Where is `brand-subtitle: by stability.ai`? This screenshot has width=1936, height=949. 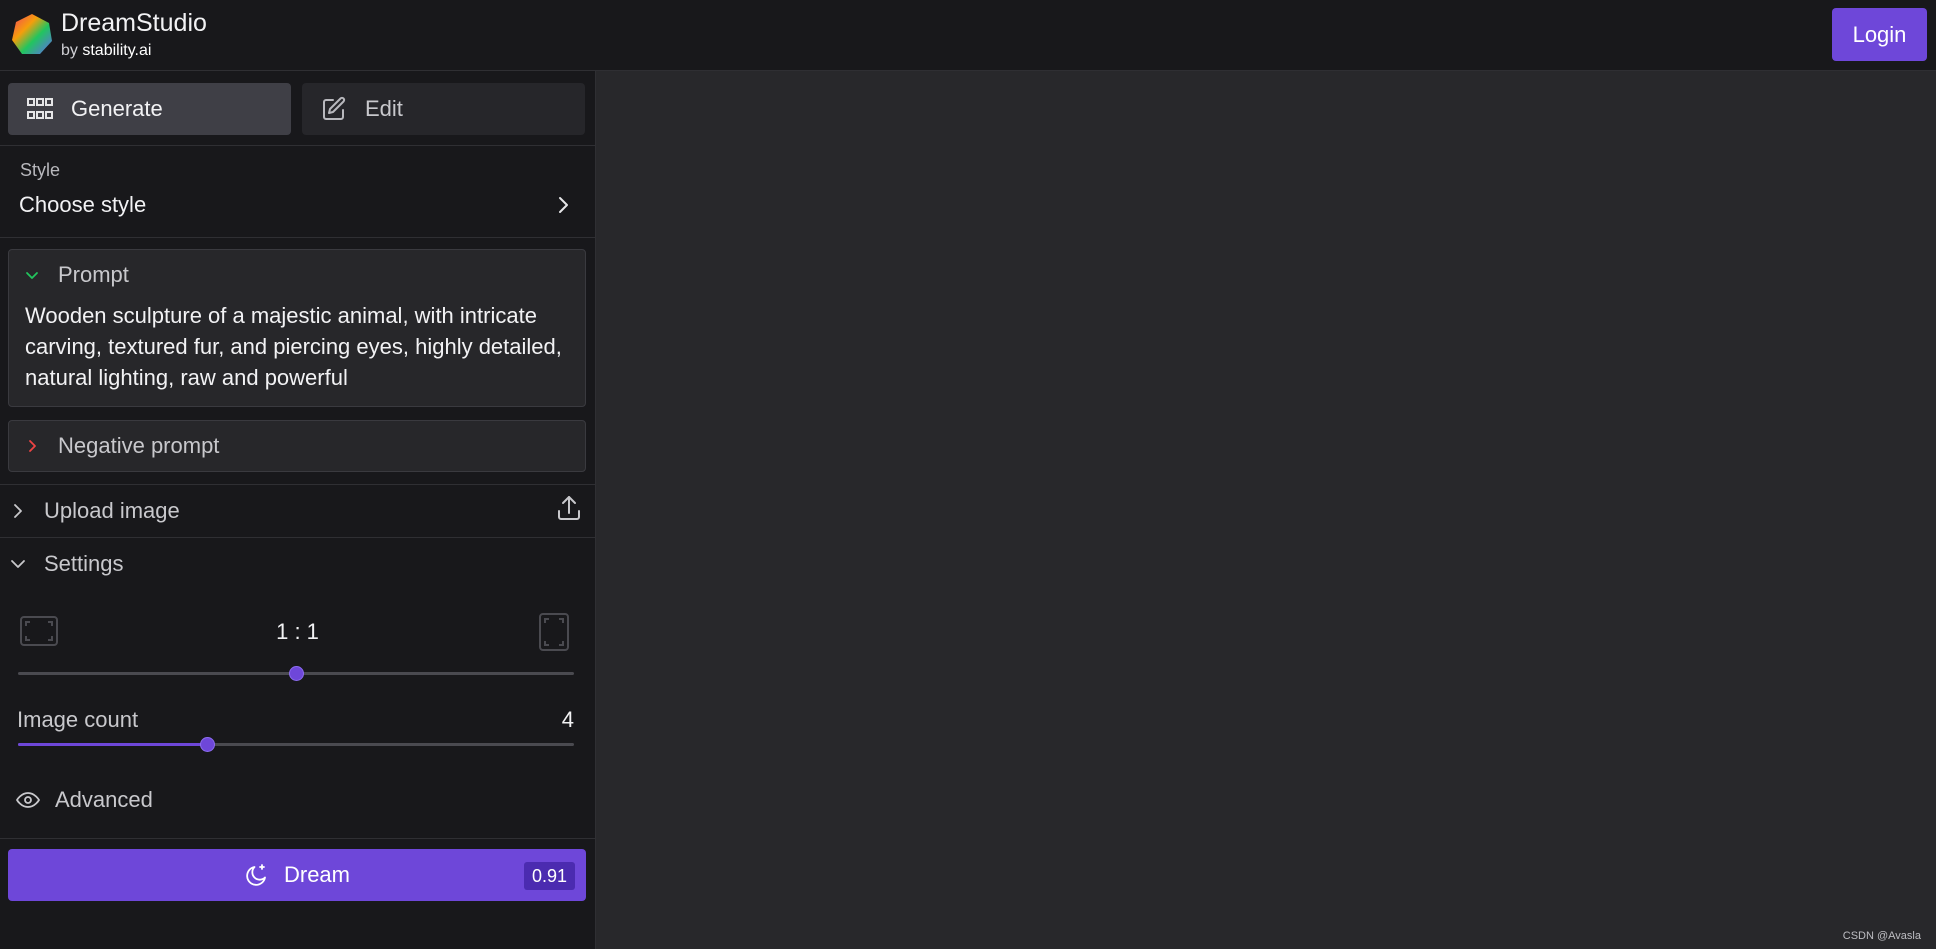
brand-subtitle: by stability.ai is located at coordinates (106, 51).